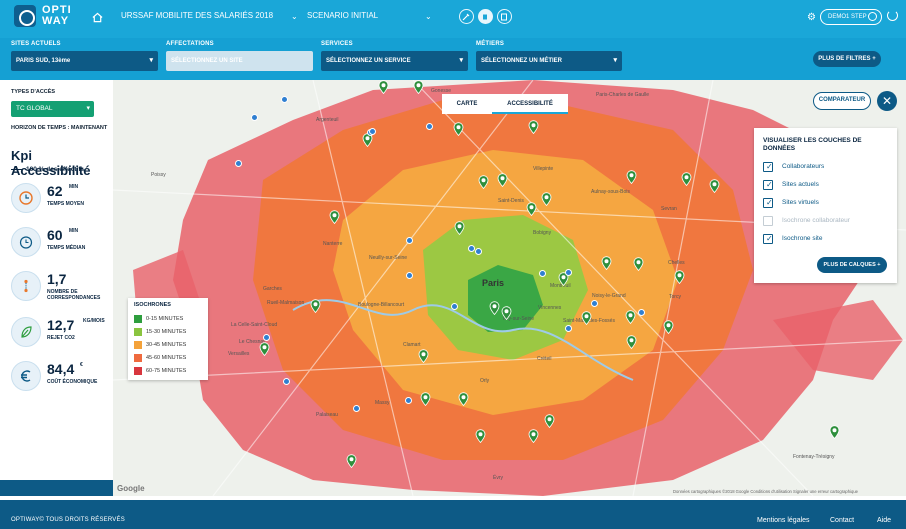 The width and height of the screenshot is (906, 529). I want to click on edit-scenario-button, so click(466, 16).